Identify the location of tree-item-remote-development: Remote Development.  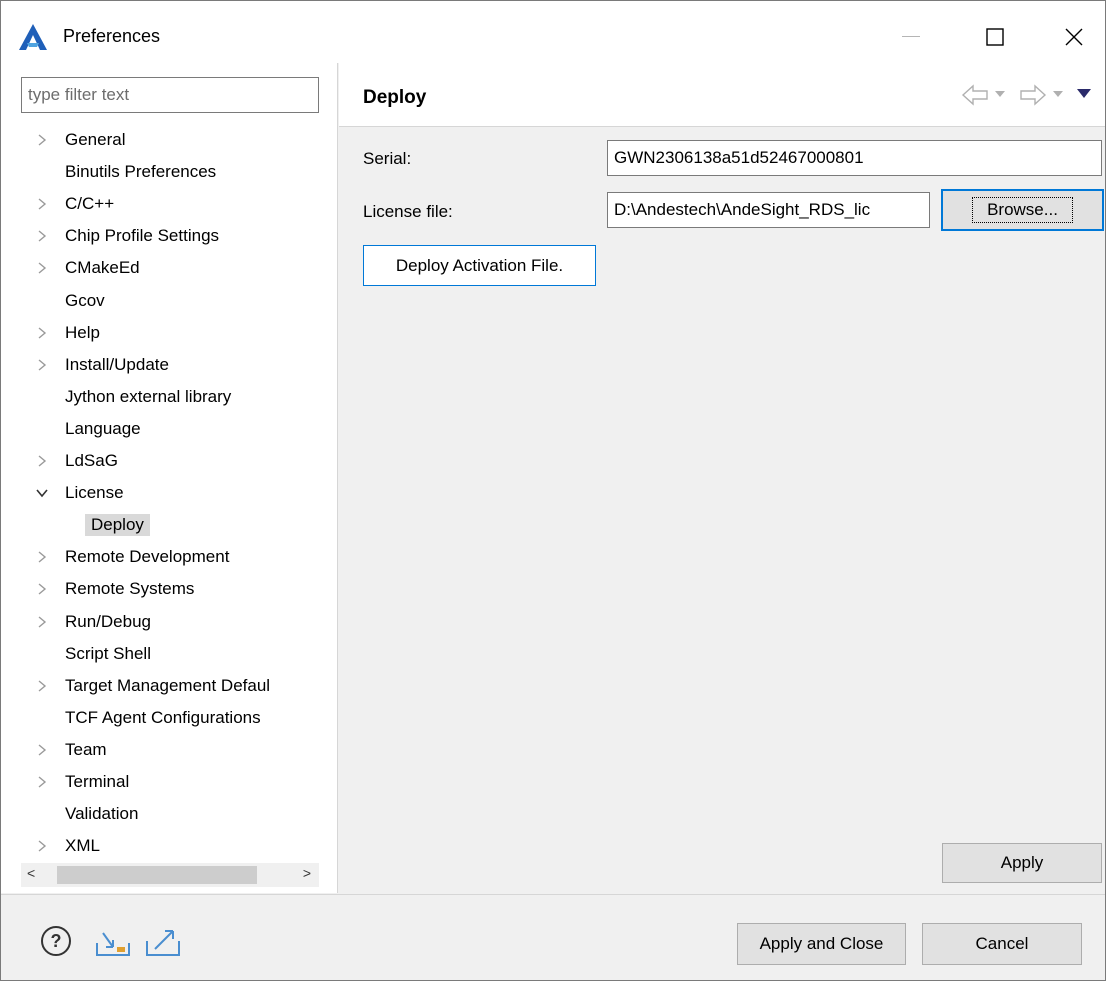
(169, 558).